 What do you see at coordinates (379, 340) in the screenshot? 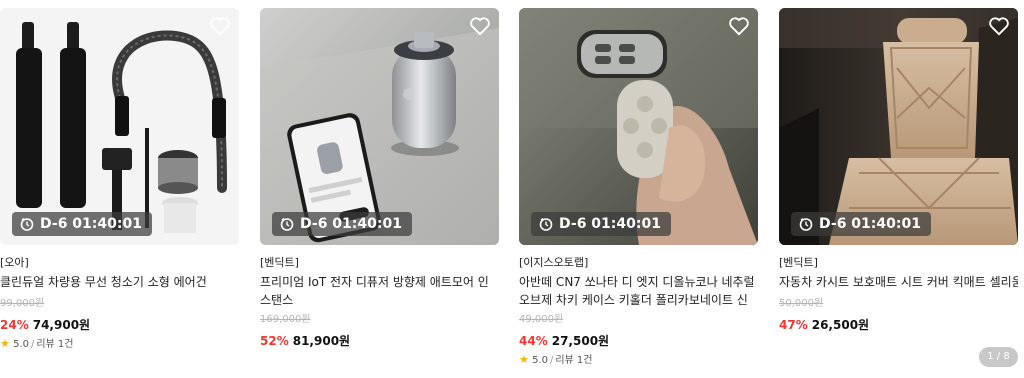
I see `price-row: 52% 81,900원` at bounding box center [379, 340].